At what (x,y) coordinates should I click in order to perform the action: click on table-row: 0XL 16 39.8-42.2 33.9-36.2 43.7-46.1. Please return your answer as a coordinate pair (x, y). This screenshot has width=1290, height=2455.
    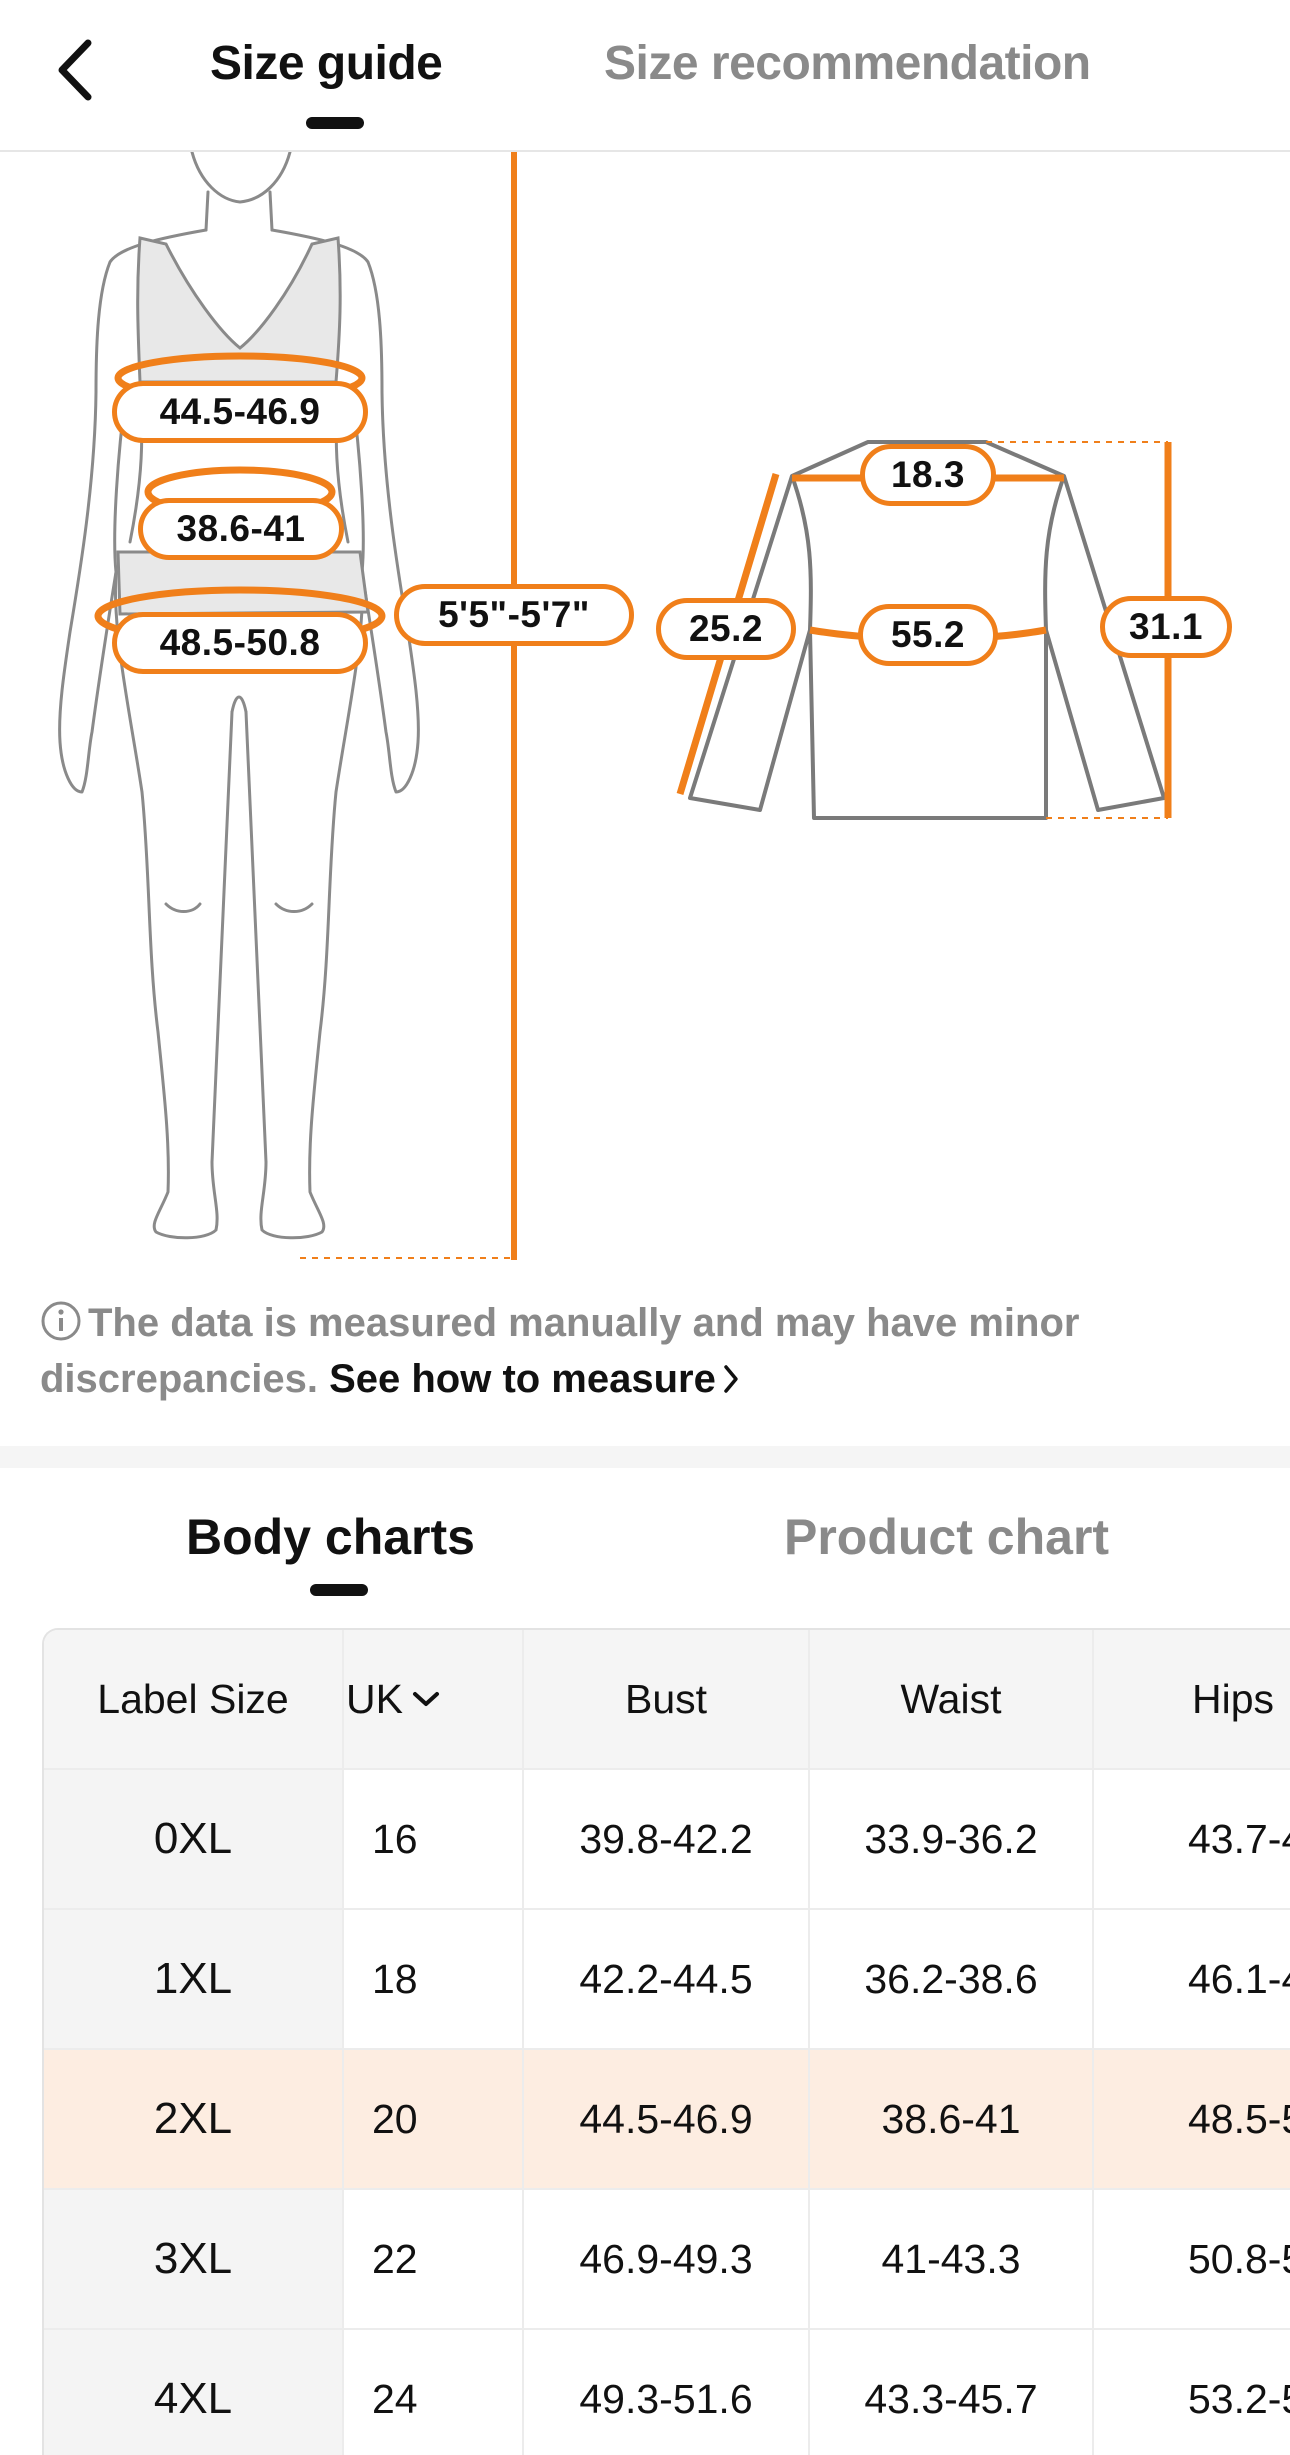
    Looking at the image, I should click on (667, 1840).